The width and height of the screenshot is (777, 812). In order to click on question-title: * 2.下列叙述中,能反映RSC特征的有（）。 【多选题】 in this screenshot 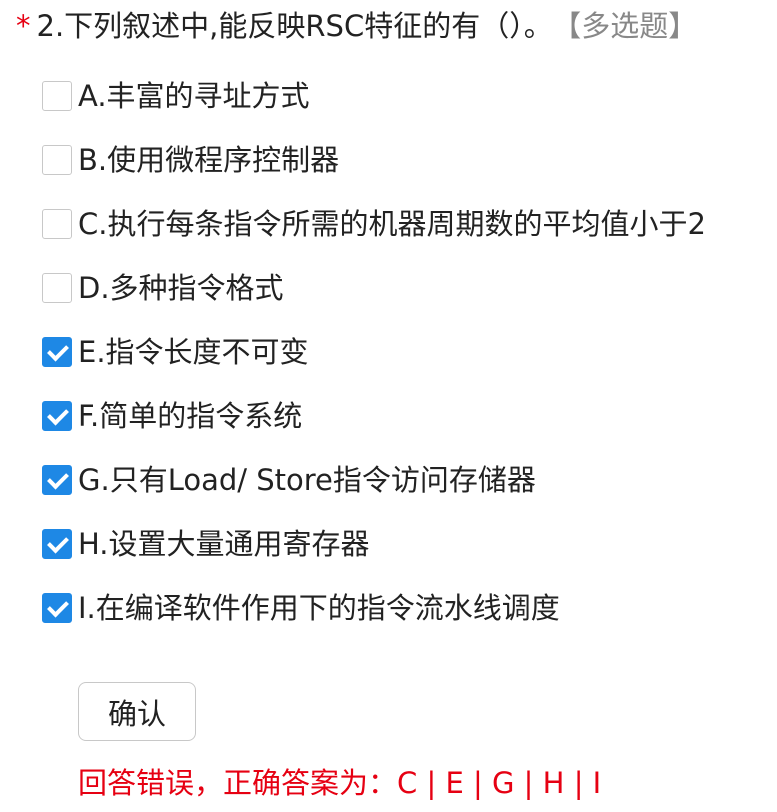, I will do `click(356, 26)`.